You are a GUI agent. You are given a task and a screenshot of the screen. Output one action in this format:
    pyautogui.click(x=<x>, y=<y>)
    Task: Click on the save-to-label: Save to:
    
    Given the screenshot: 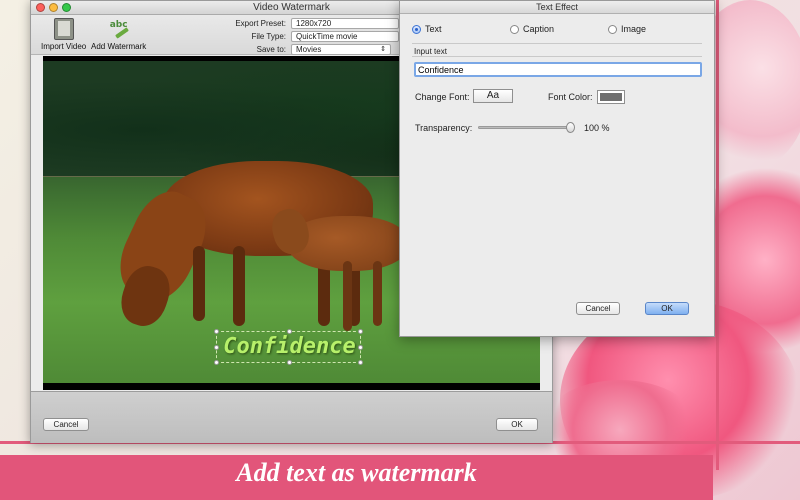 What is the action you would take?
    pyautogui.click(x=271, y=49)
    